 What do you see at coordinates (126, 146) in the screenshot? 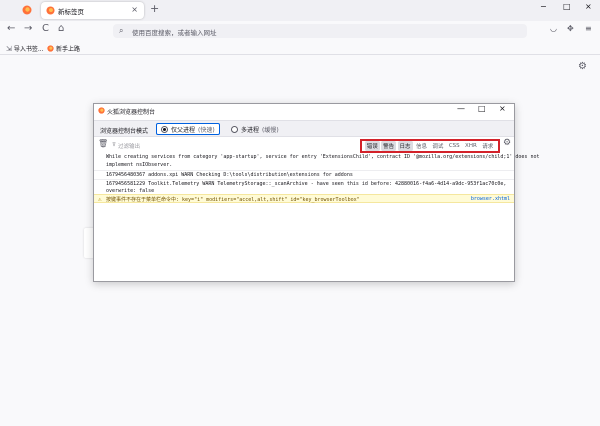
I see `filter-input: ⊽ 过滤输出` at bounding box center [126, 146].